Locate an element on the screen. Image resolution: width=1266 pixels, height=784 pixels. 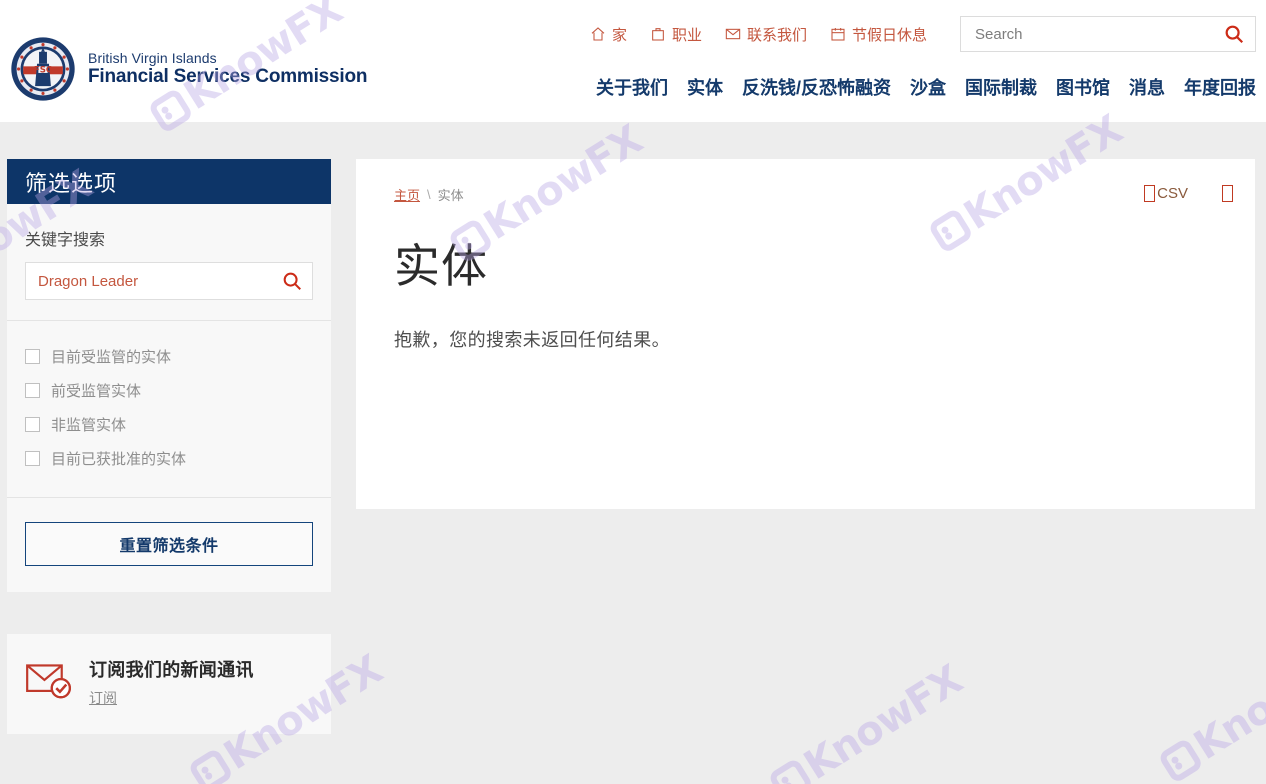
main-nav-item-annual-return: 年度回报 is located at coordinates (1220, 87).